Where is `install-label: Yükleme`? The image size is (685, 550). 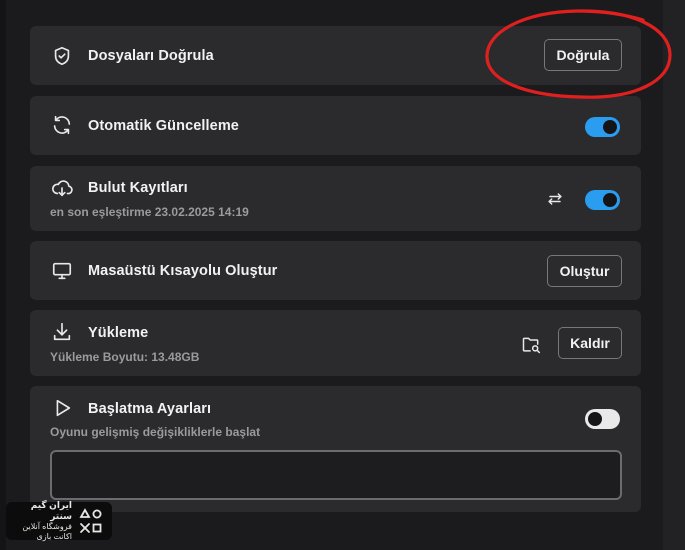
install-label: Yükleme is located at coordinates (118, 333).